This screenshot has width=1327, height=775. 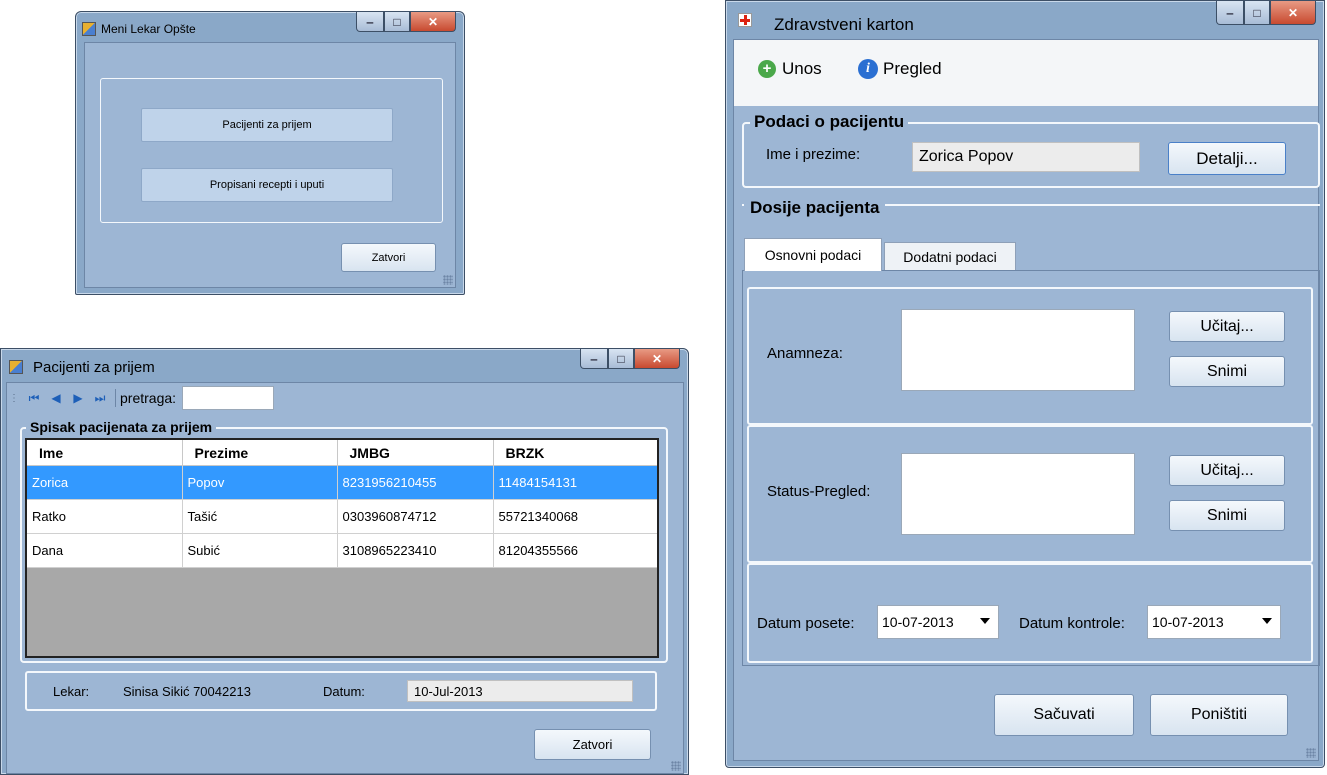 I want to click on cell-jmbg: 3108965223410, so click(x=415, y=550).